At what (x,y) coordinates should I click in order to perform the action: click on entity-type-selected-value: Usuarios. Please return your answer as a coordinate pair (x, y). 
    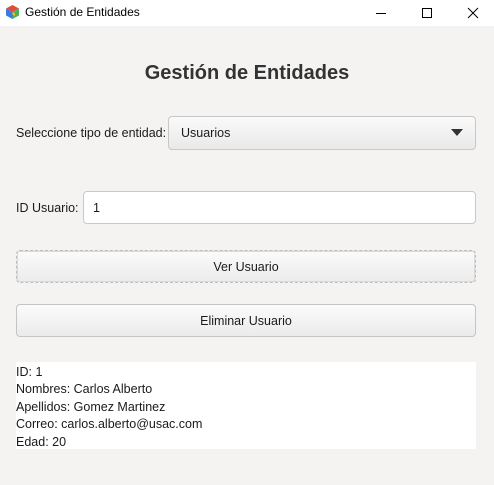
    Looking at the image, I should click on (206, 133).